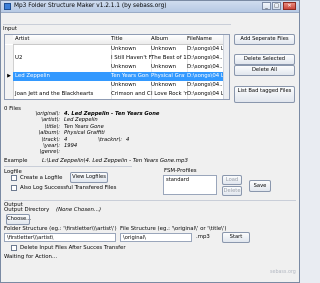 This screenshot has height=283, width=320. I want to click on table-row: Unknown Unknown D:\songs\04...Le, so click(117, 85).